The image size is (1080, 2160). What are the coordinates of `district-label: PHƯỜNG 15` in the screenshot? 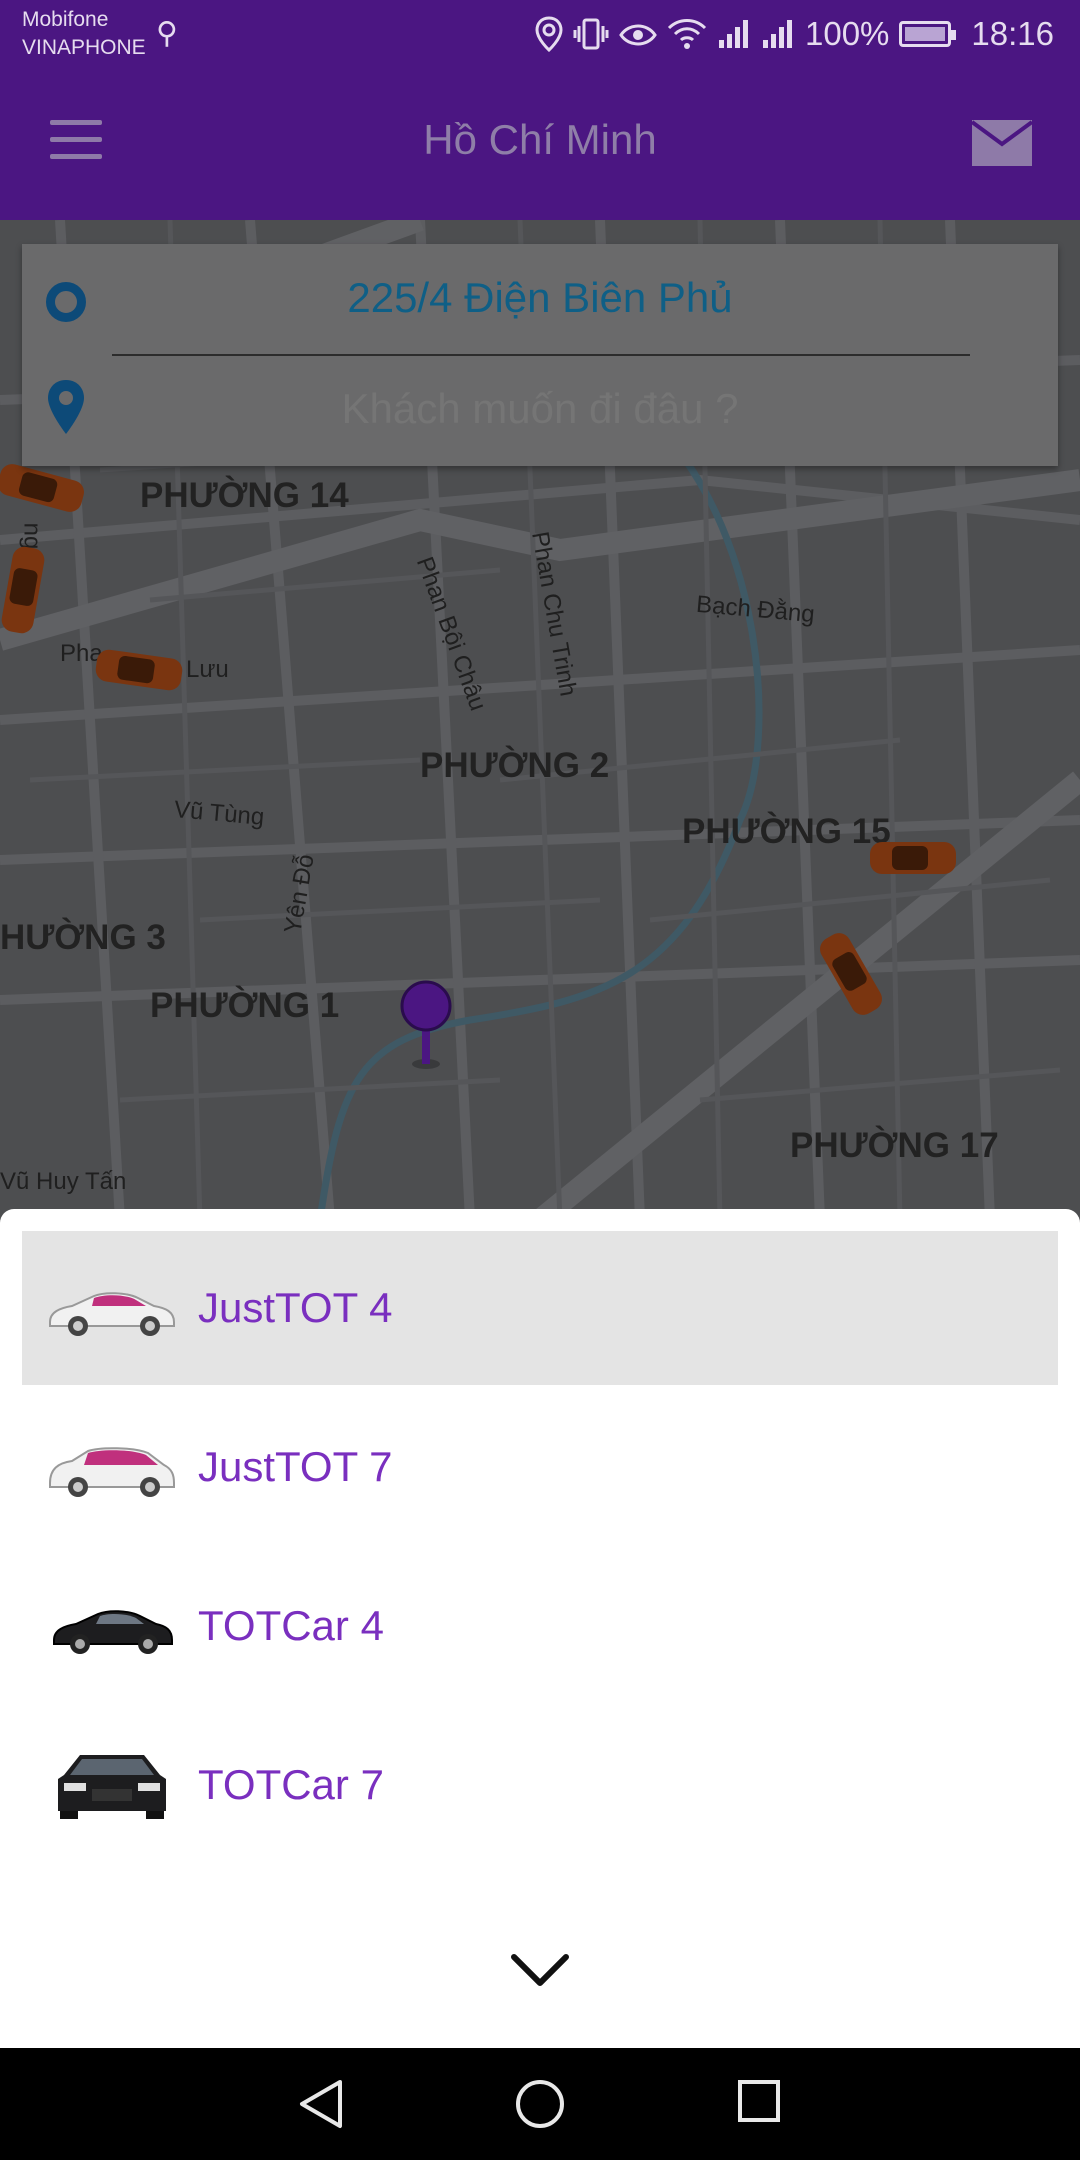 It's located at (786, 831).